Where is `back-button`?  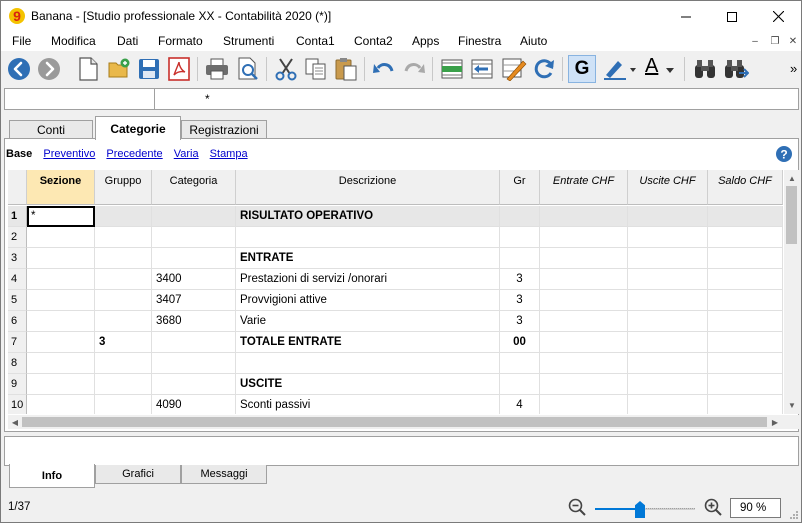 back-button is located at coordinates (19, 69).